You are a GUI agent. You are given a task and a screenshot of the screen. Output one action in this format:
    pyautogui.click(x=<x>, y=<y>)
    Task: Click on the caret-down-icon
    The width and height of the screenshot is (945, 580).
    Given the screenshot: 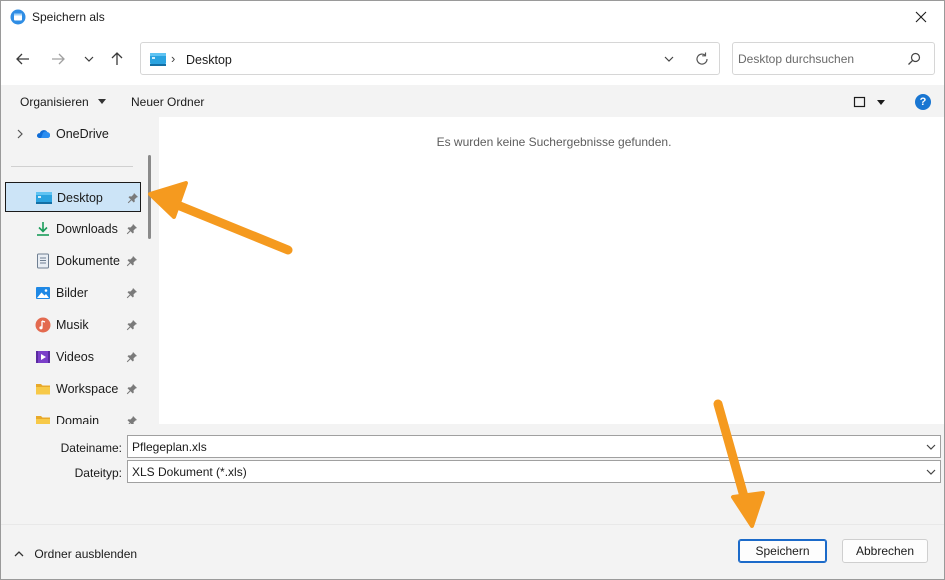 What is the action you would take?
    pyautogui.click(x=102, y=101)
    